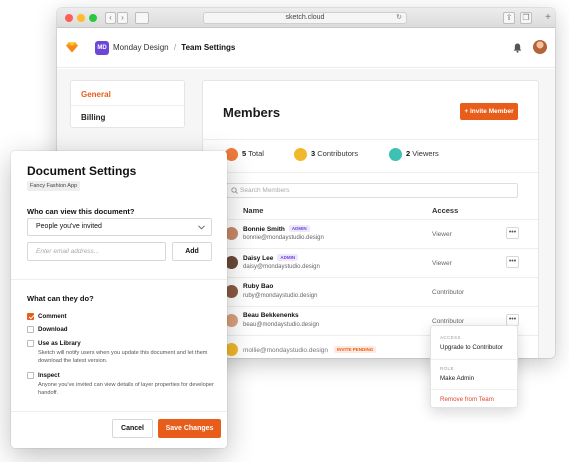 The width and height of the screenshot is (569, 462). Describe the element at coordinates (286, 350) in the screenshot. I see `pending-email: mollie@mondaystudio.design` at that location.